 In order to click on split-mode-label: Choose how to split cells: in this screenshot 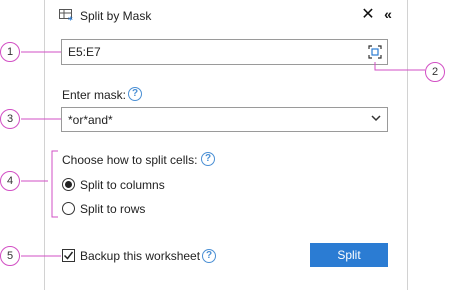, I will do `click(130, 160)`.